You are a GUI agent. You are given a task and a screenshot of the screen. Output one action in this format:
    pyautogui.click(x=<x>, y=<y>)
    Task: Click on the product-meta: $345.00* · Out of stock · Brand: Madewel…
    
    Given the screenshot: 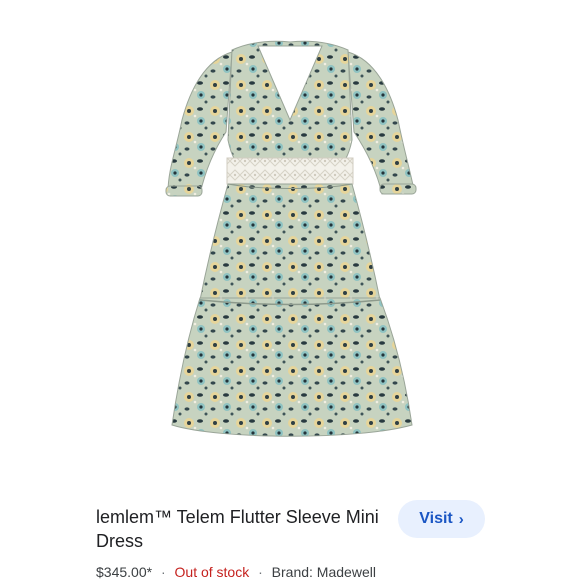 What is the action you would take?
    pyautogui.click(x=236, y=572)
    